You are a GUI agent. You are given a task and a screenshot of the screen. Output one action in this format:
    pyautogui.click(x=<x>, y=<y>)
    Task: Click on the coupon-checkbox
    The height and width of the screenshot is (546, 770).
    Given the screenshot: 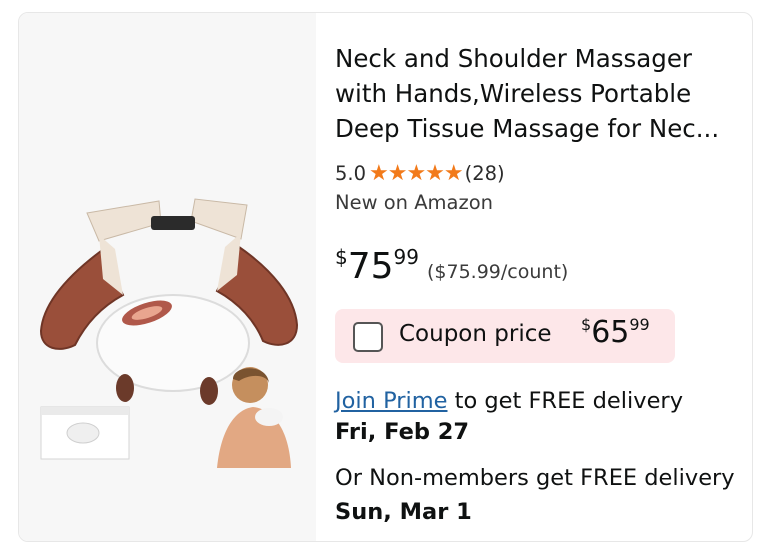 What is the action you would take?
    pyautogui.click(x=368, y=337)
    